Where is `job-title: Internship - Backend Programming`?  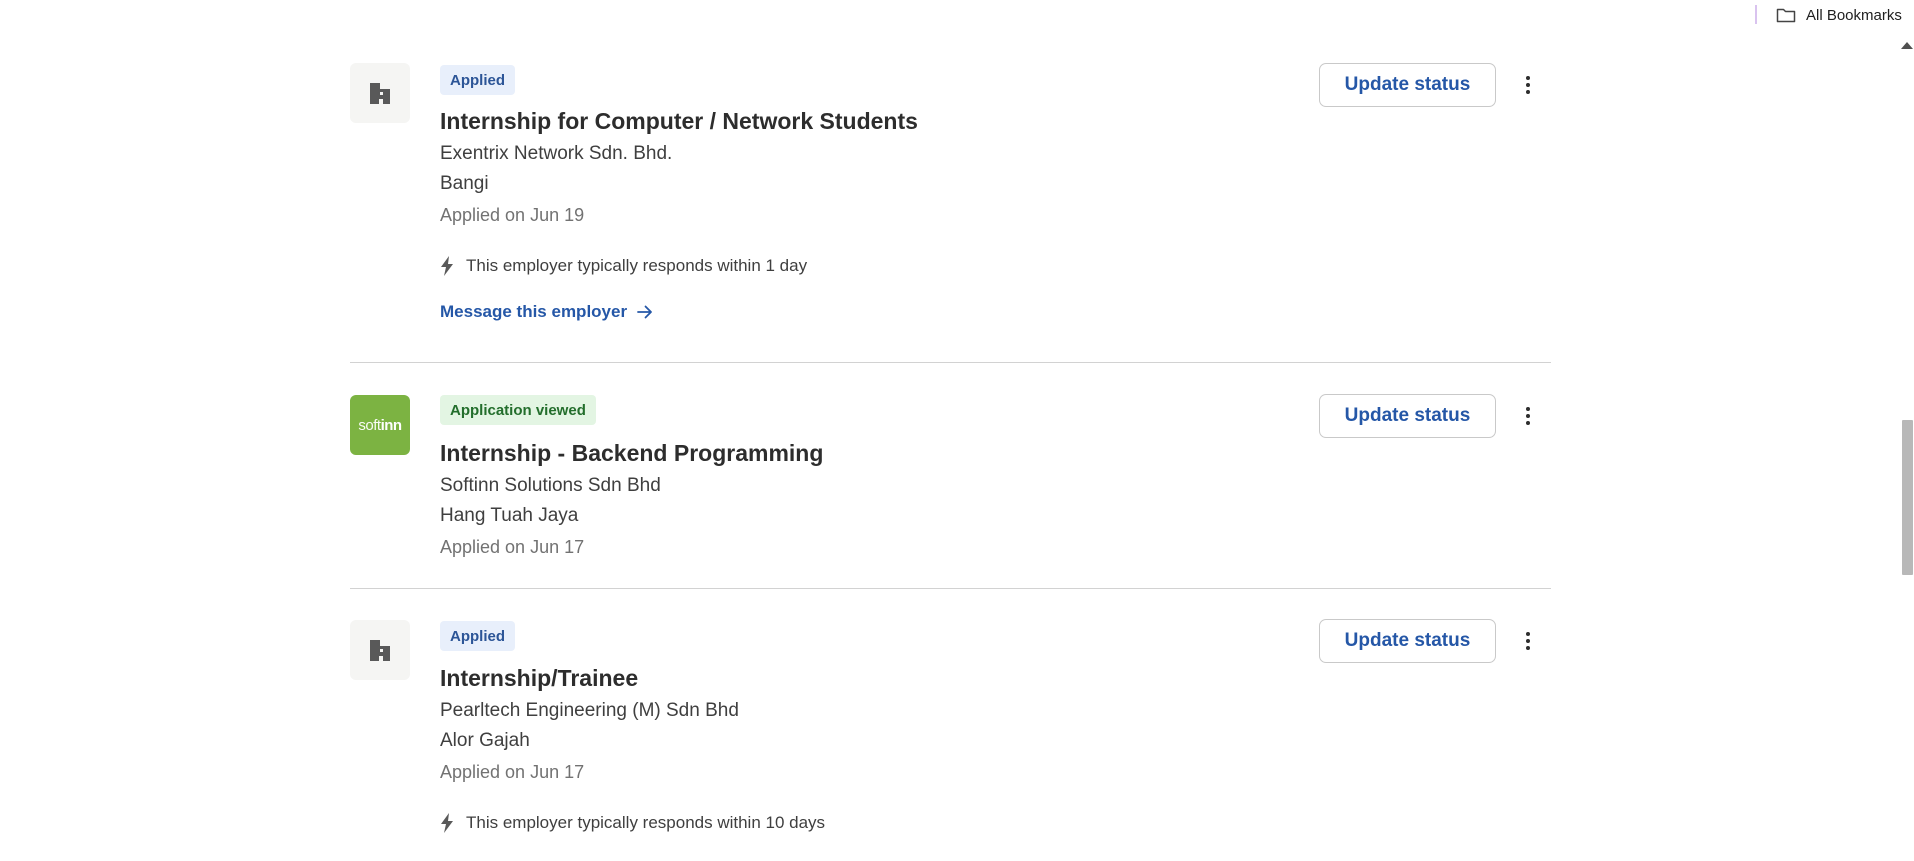
job-title: Internship - Backend Programming is located at coordinates (631, 453).